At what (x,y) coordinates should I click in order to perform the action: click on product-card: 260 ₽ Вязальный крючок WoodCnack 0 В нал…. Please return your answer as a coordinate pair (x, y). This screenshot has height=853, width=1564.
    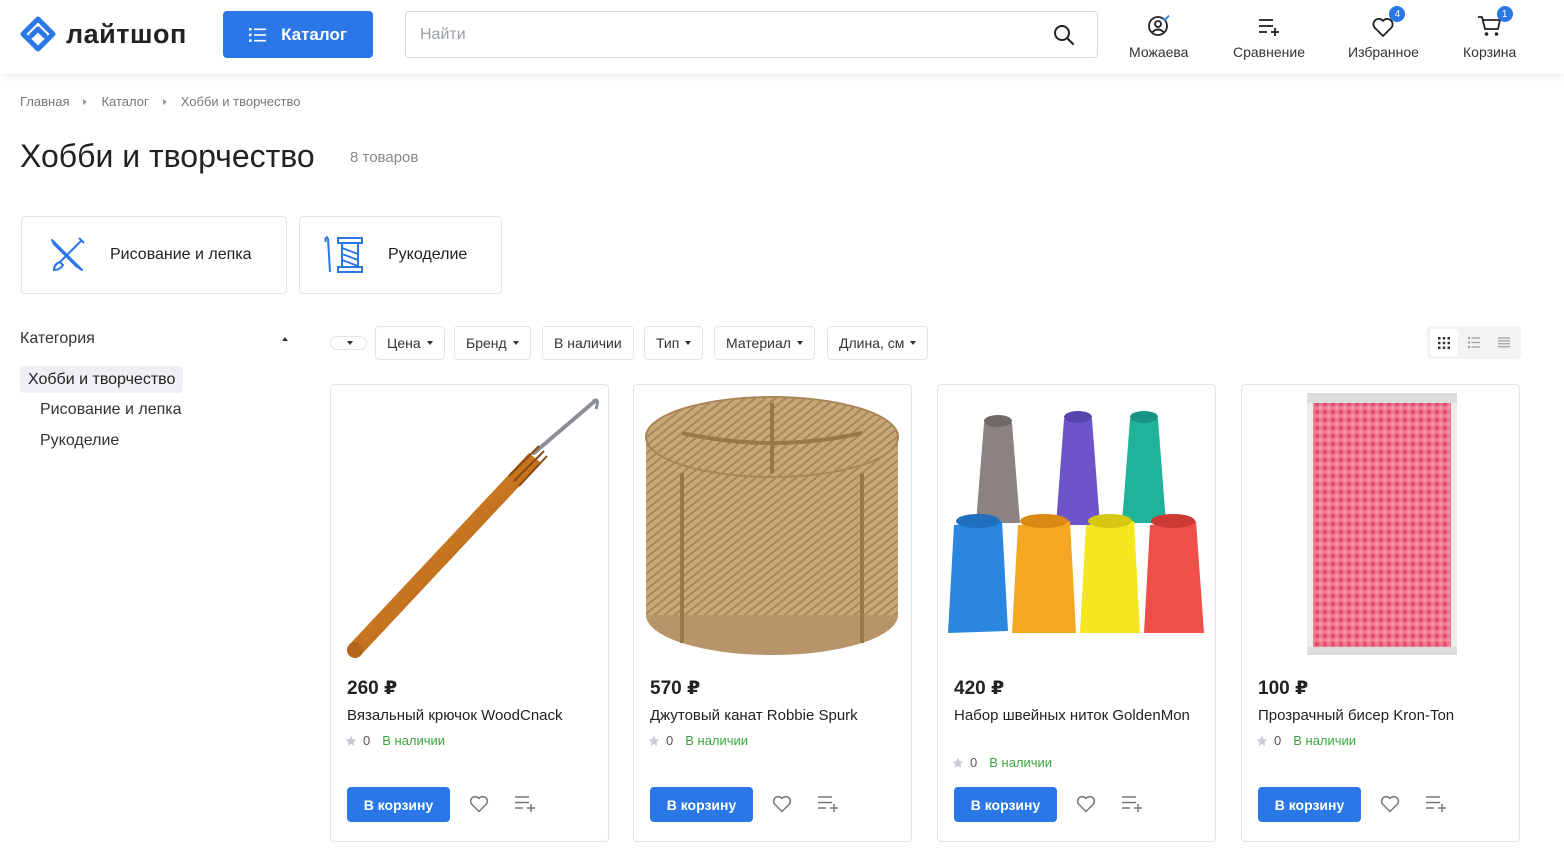
    Looking at the image, I should click on (469, 613).